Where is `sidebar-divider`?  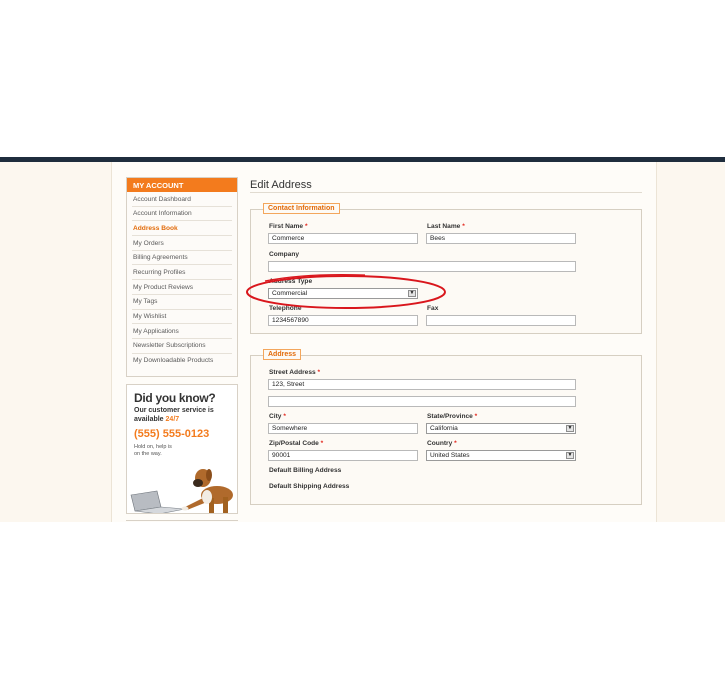 sidebar-divider is located at coordinates (182, 520).